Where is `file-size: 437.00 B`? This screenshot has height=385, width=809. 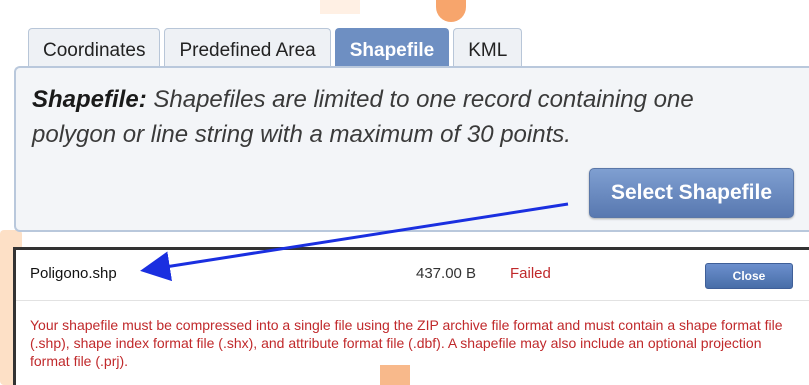
file-size: 437.00 B is located at coordinates (446, 273).